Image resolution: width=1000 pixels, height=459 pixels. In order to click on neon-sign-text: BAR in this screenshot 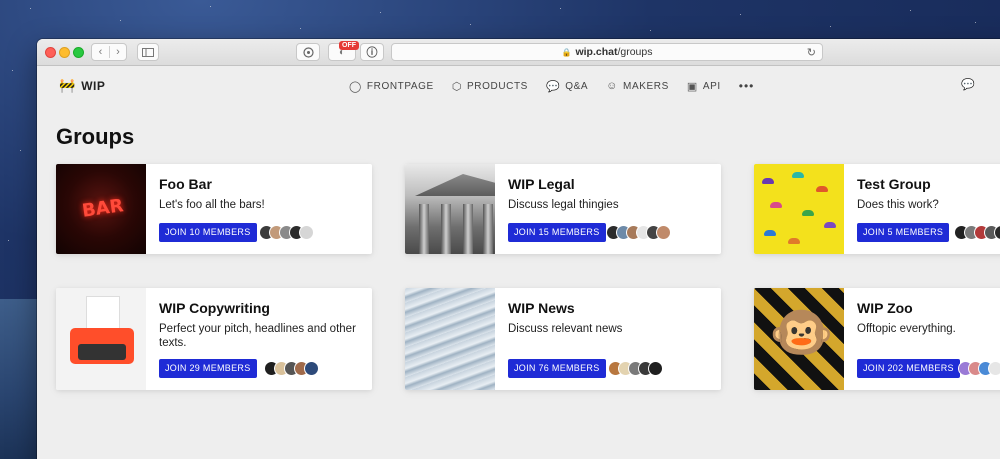, I will do `click(102, 208)`.